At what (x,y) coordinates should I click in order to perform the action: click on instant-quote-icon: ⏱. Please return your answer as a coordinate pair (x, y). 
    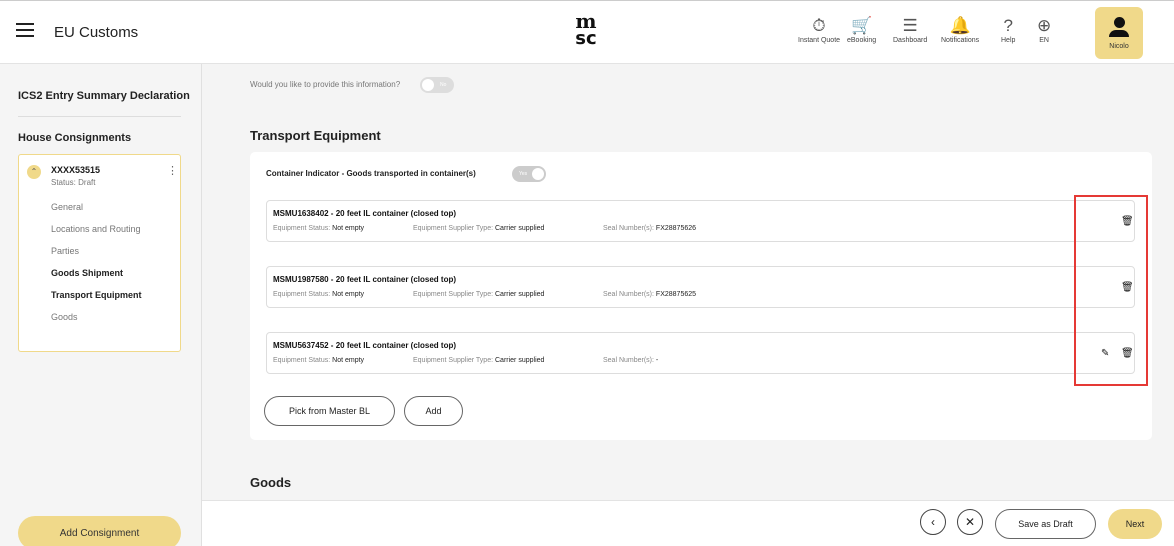
    Looking at the image, I should click on (819, 25).